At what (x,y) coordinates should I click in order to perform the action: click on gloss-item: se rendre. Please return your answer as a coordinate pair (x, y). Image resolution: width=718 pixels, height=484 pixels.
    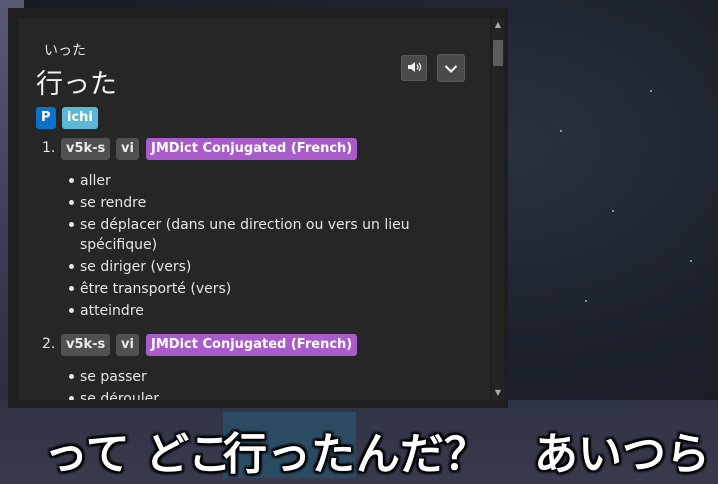
    Looking at the image, I should click on (113, 203).